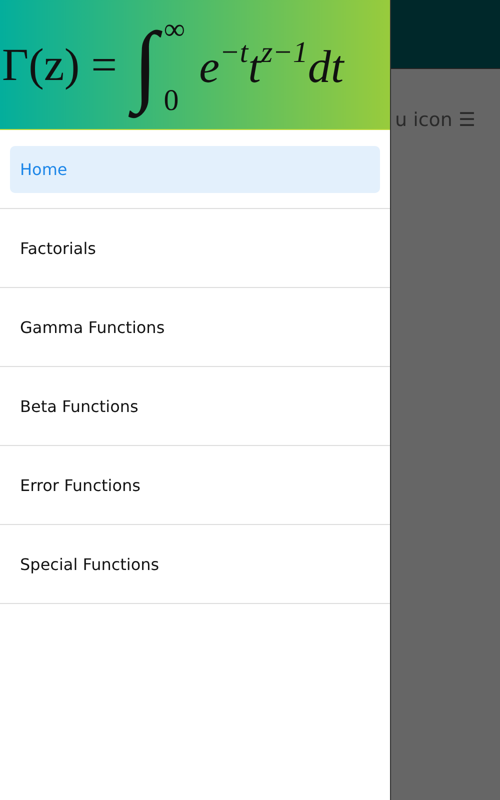 The height and width of the screenshot is (800, 500). Describe the element at coordinates (172, 100) in the screenshot. I see `lower-limit: 0` at that location.